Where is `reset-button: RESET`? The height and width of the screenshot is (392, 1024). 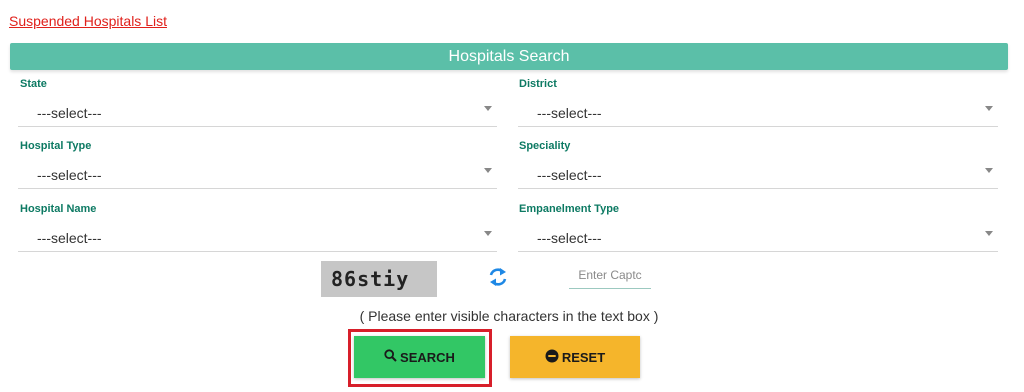 reset-button: RESET is located at coordinates (575, 357).